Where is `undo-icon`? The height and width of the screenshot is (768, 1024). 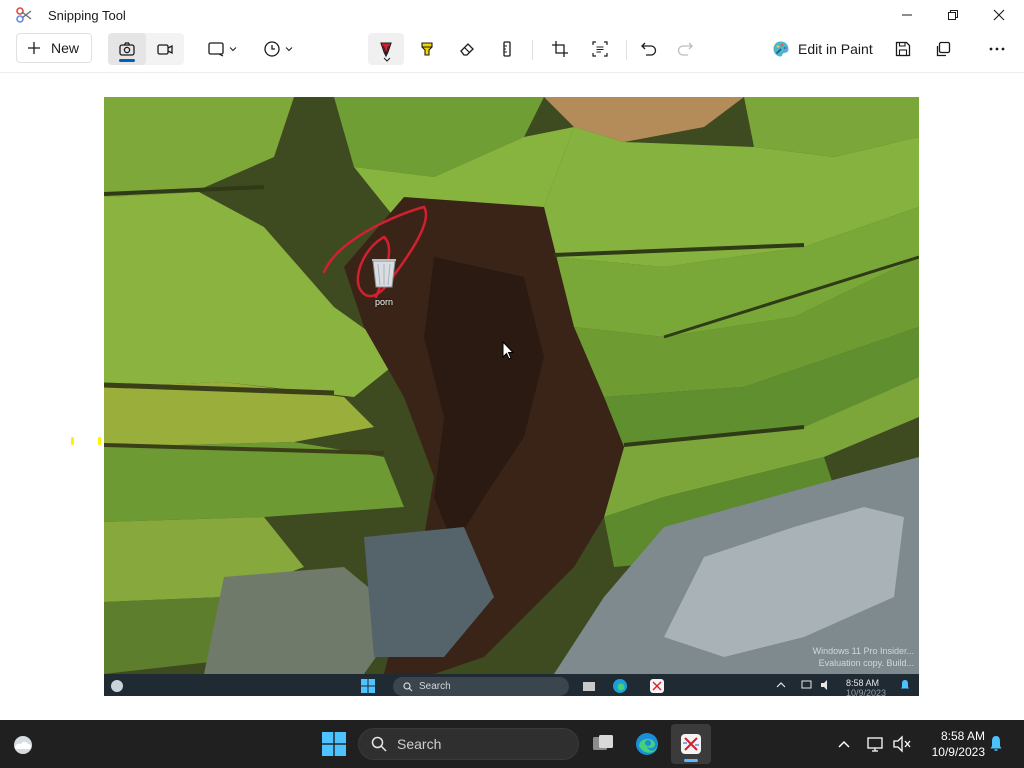 undo-icon is located at coordinates (649, 49).